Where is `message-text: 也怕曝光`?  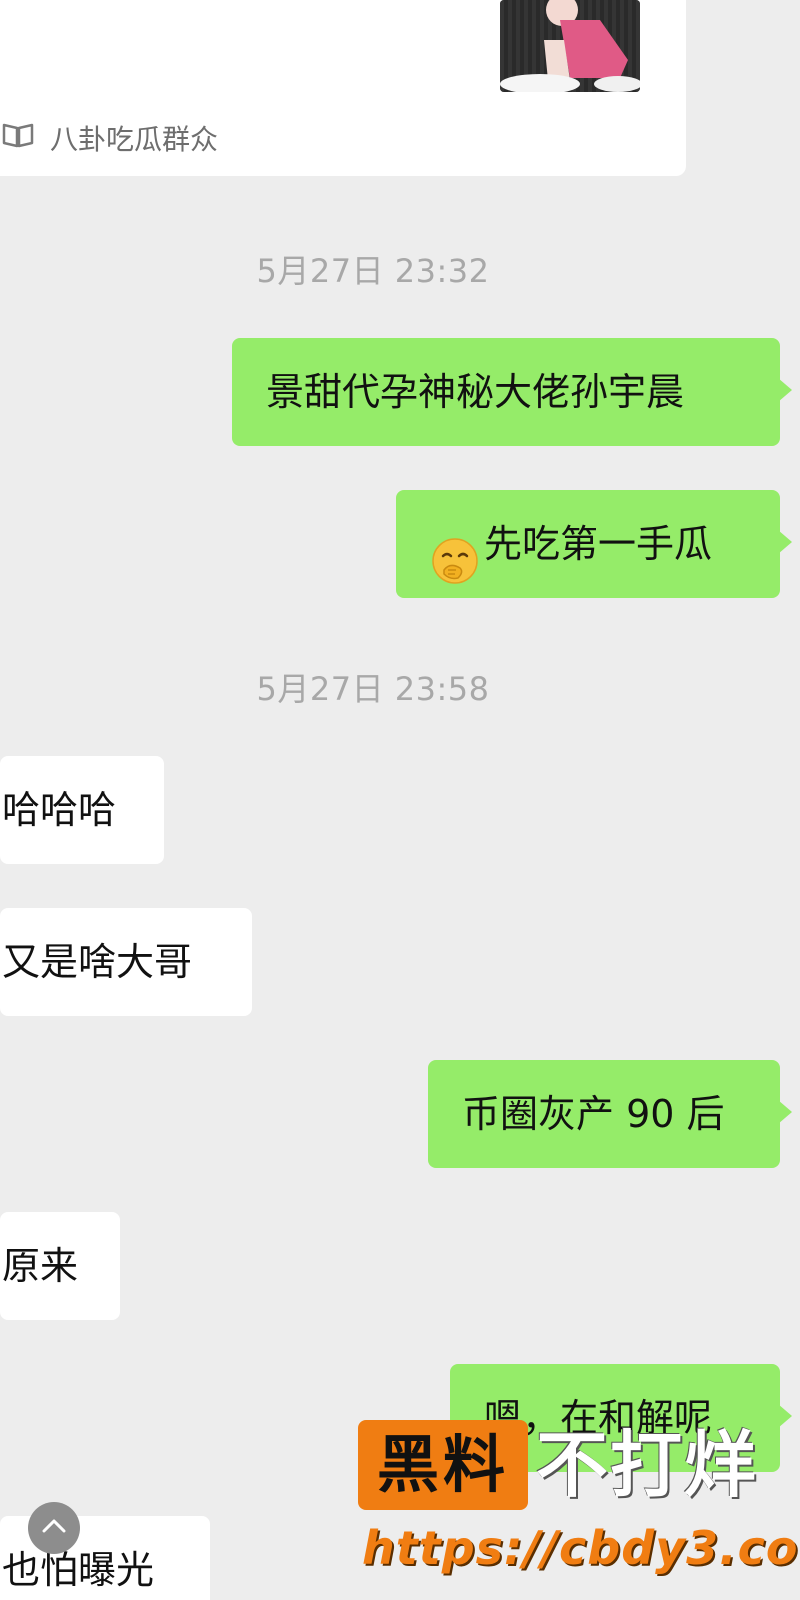 message-text: 也怕曝光 is located at coordinates (78, 1570).